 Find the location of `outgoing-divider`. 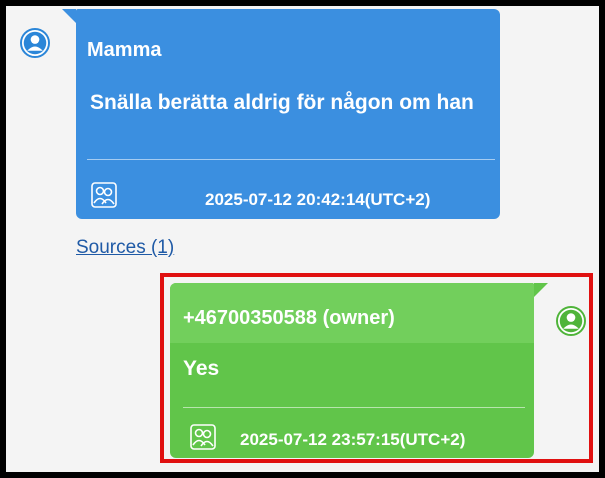

outgoing-divider is located at coordinates (354, 407).